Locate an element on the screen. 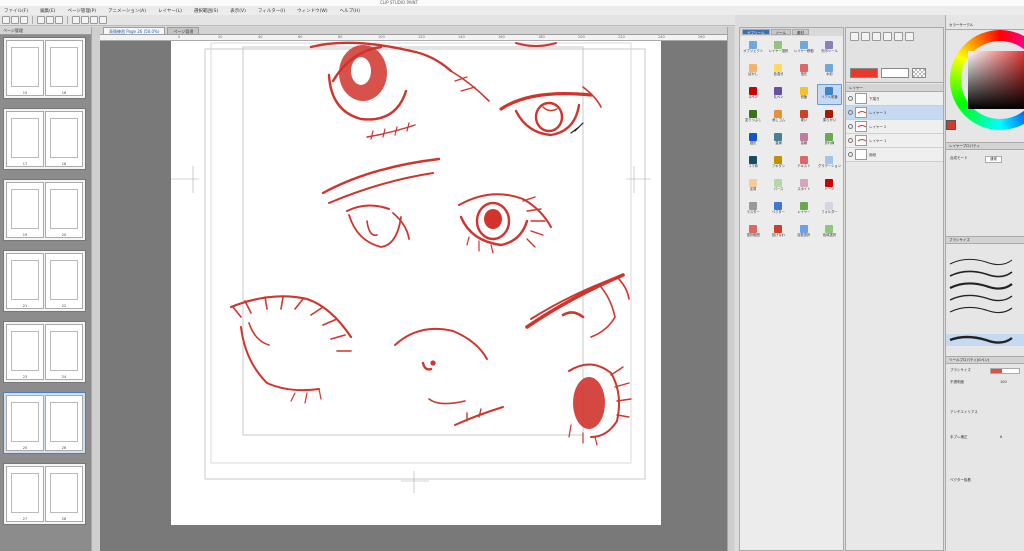 The height and width of the screenshot is (551, 1024). tool-button: レイヤー is located at coordinates (804, 209).